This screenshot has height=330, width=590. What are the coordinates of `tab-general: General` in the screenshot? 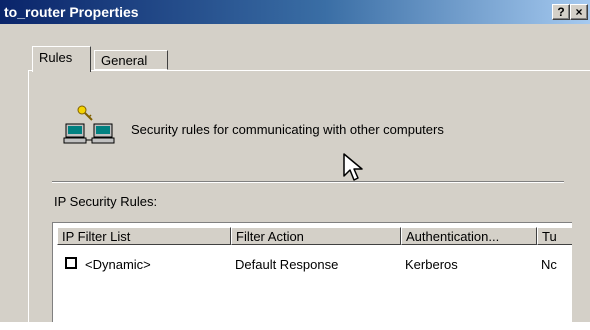 It's located at (131, 60).